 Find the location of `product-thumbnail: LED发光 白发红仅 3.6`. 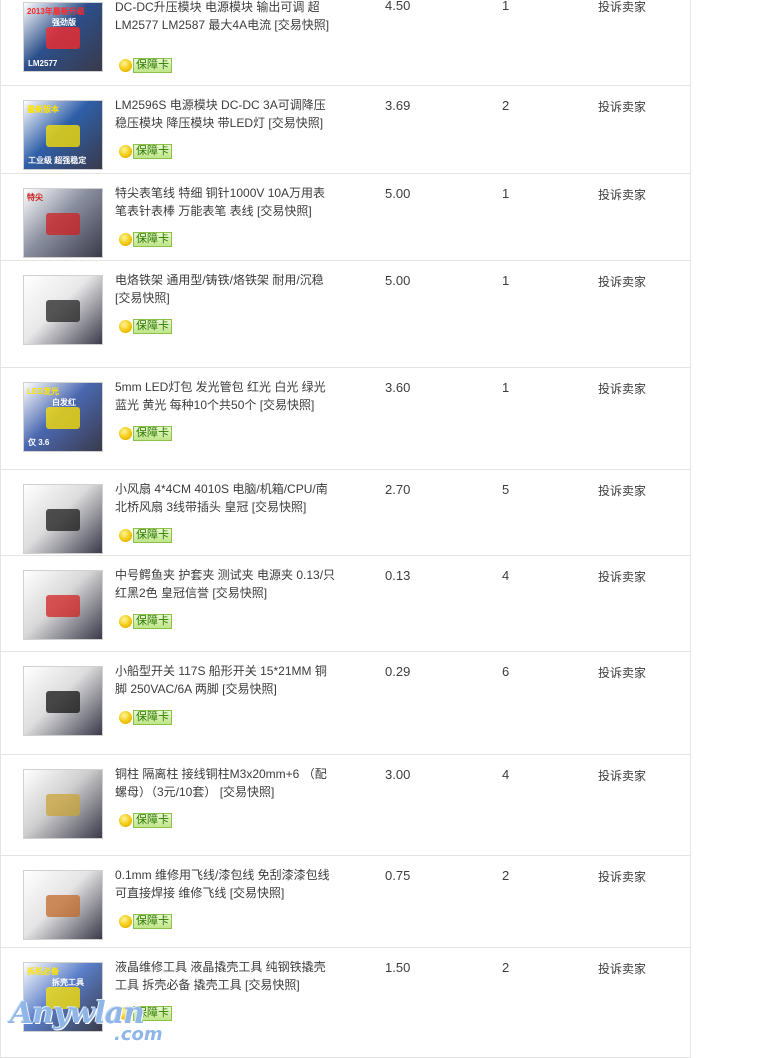

product-thumbnail: LED发光 白发红仅 3.6 is located at coordinates (63, 417).